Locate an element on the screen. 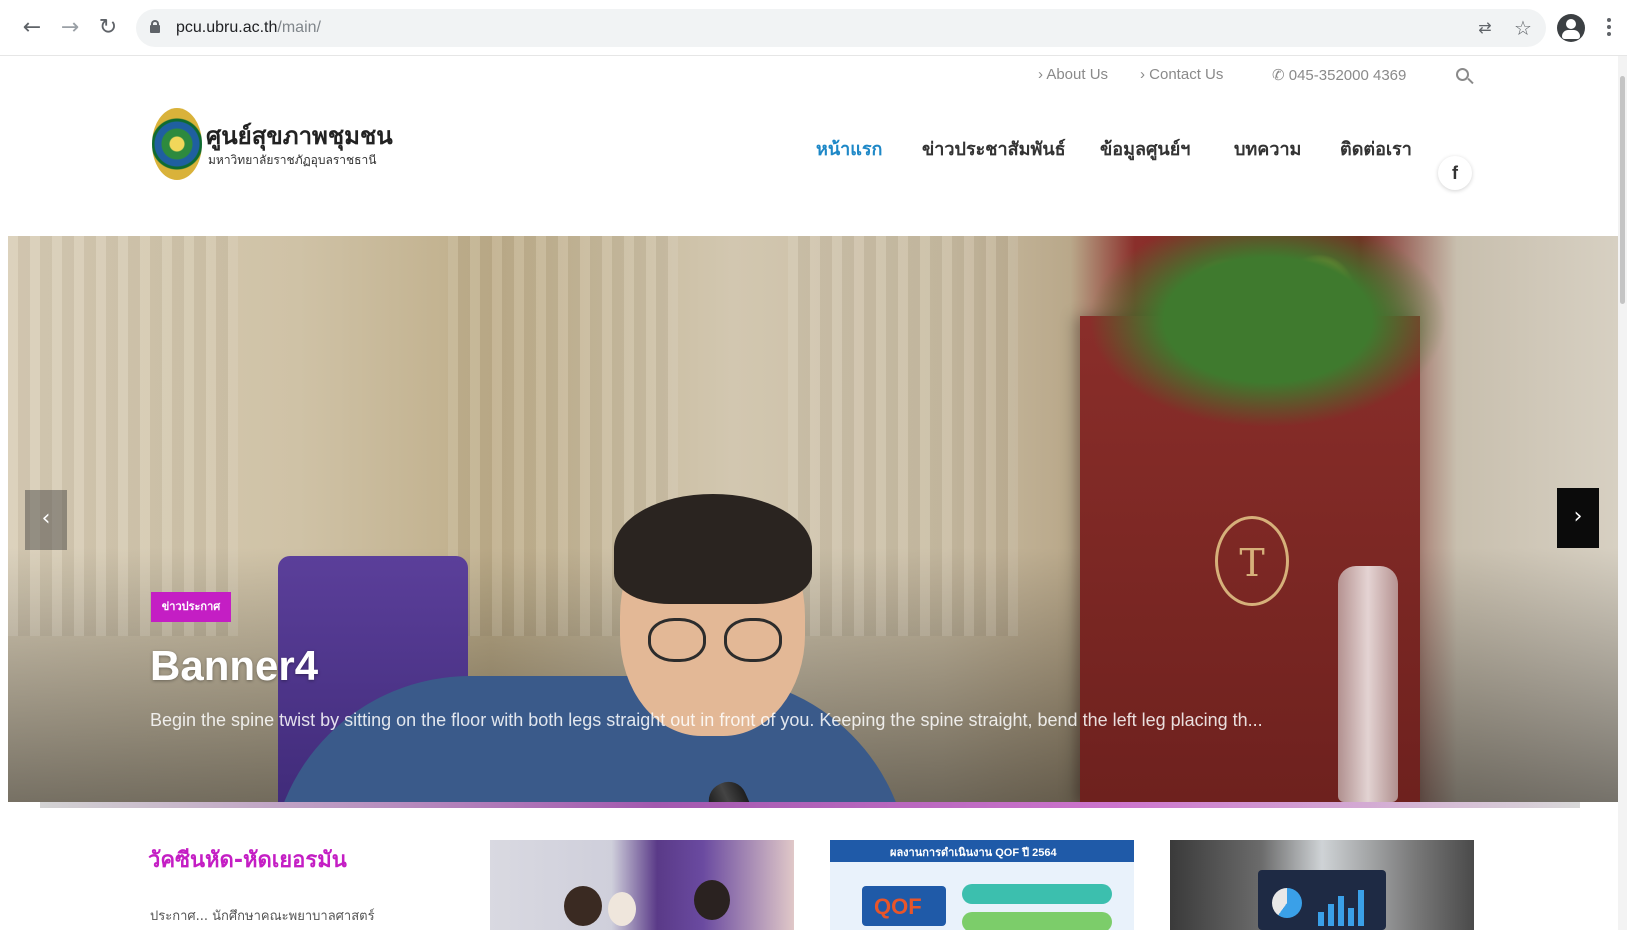  qof-header-text: ผลงานการดำเนินงาน QOF ปี 2564 is located at coordinates (973, 853).